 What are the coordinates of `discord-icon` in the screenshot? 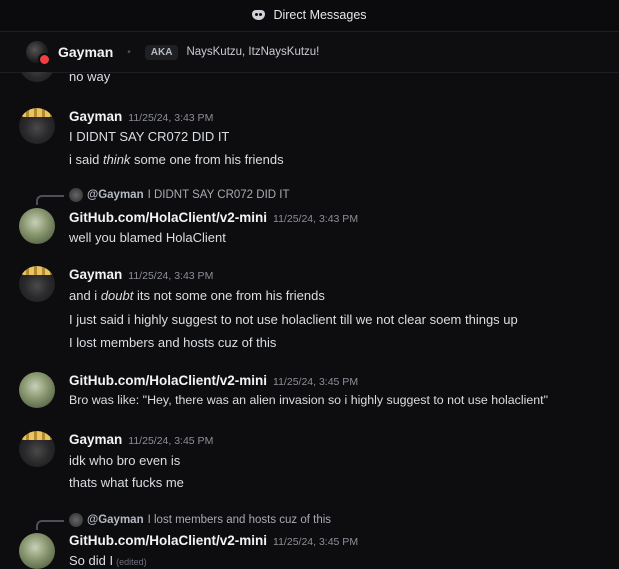 It's located at (259, 15).